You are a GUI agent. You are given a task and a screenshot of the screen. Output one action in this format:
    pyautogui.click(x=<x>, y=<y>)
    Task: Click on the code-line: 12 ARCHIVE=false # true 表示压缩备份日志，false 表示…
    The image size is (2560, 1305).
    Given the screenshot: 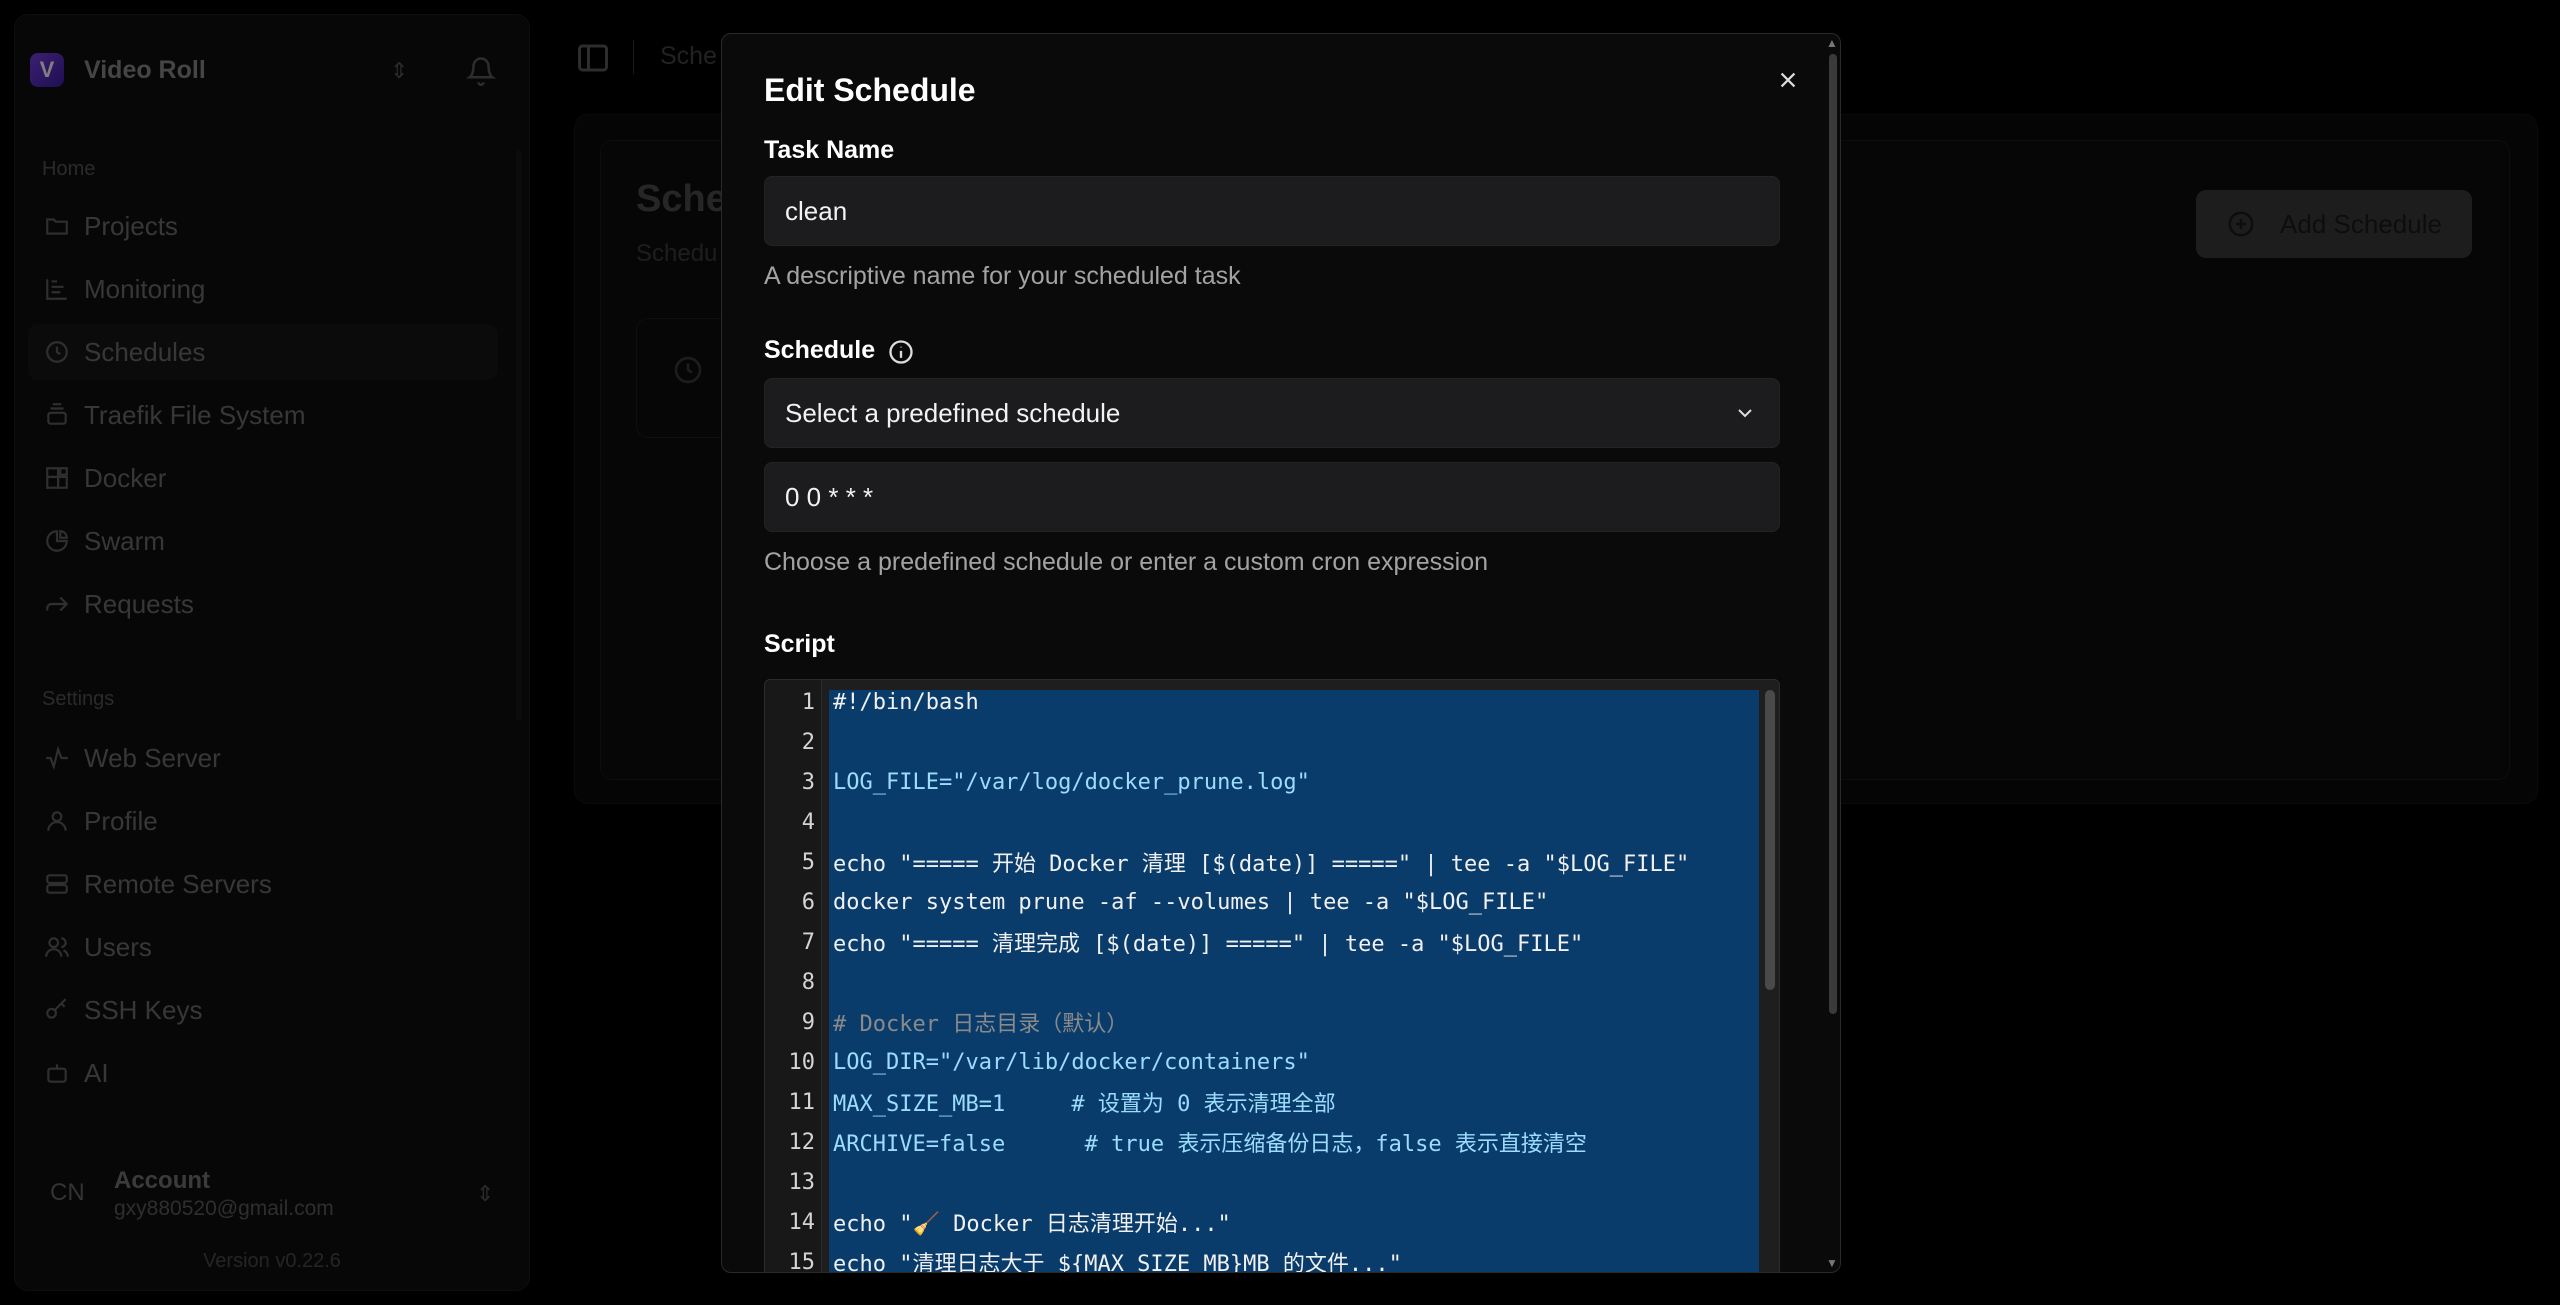 What is the action you would take?
    pyautogui.click(x=1187, y=1143)
    